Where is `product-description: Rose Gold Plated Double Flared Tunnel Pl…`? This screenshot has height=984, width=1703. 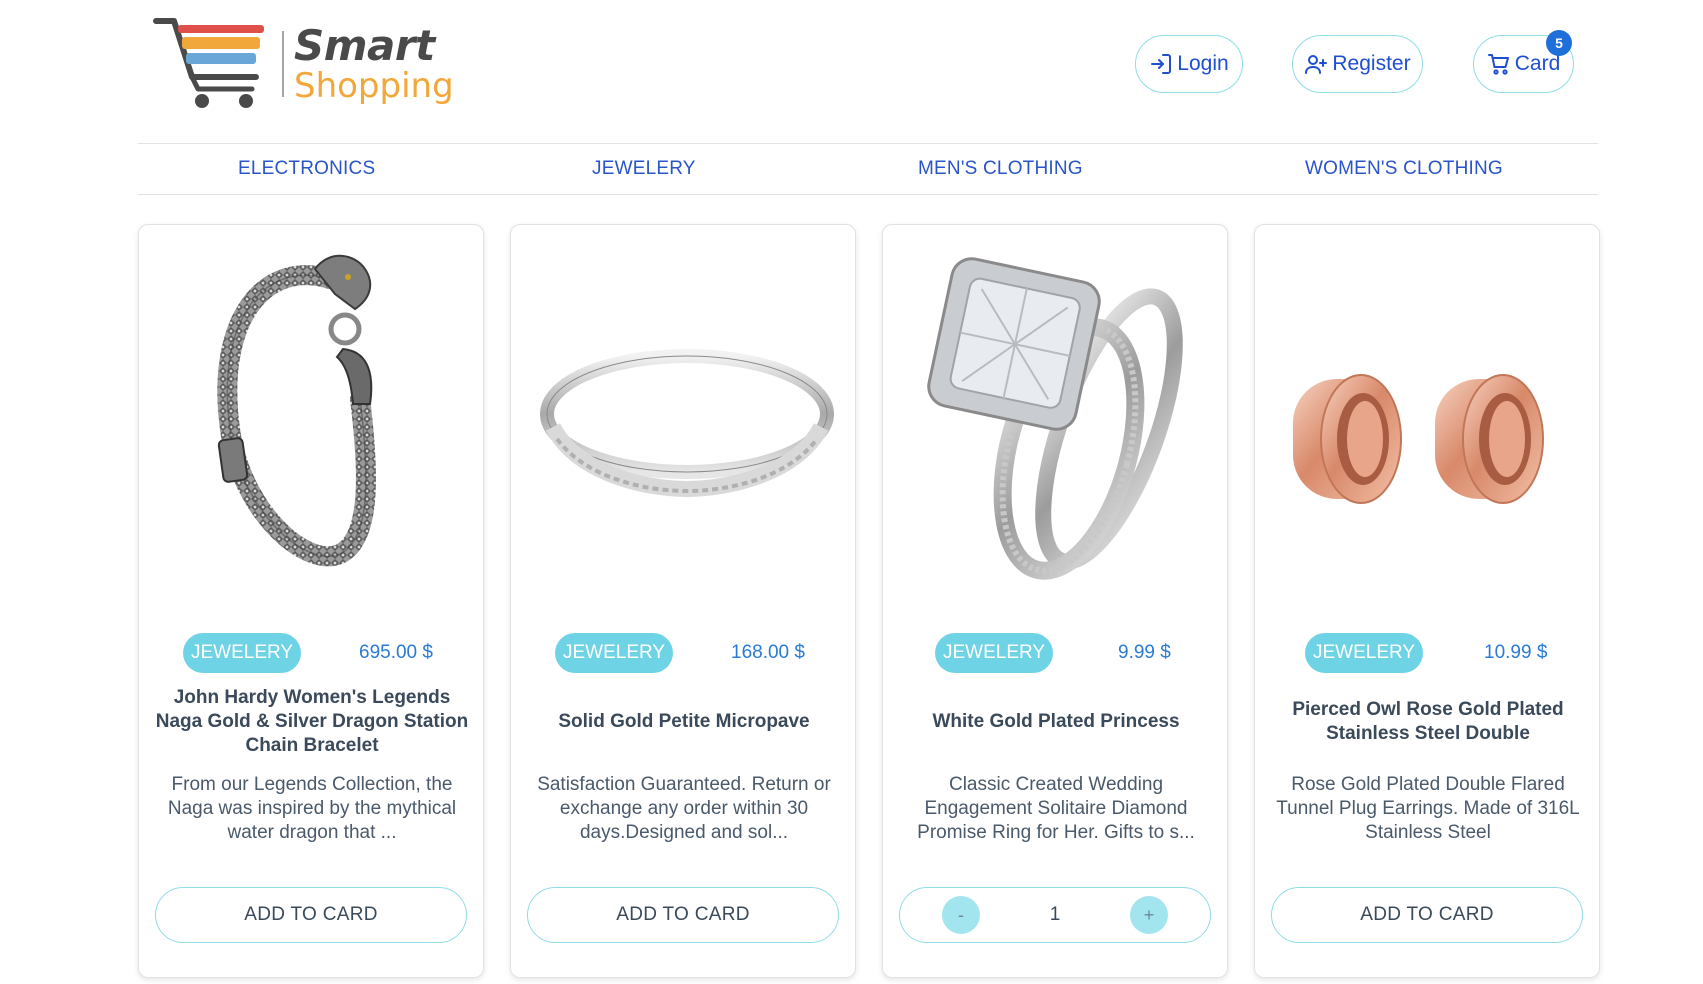 product-description: Rose Gold Plated Double Flared Tunnel Pl… is located at coordinates (1428, 808).